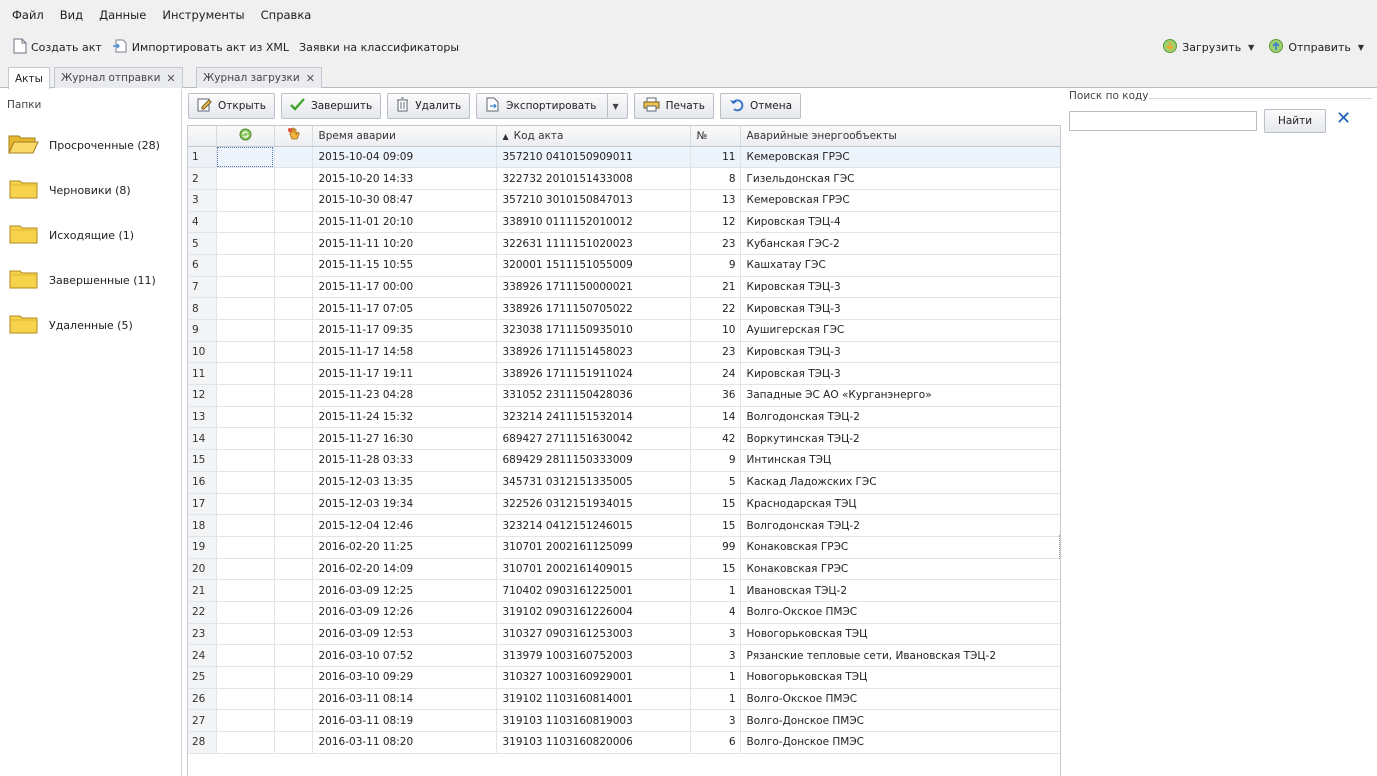  What do you see at coordinates (379, 47) in the screenshot?
I see `classifier-requests-button: Заявки на классификаторы` at bounding box center [379, 47].